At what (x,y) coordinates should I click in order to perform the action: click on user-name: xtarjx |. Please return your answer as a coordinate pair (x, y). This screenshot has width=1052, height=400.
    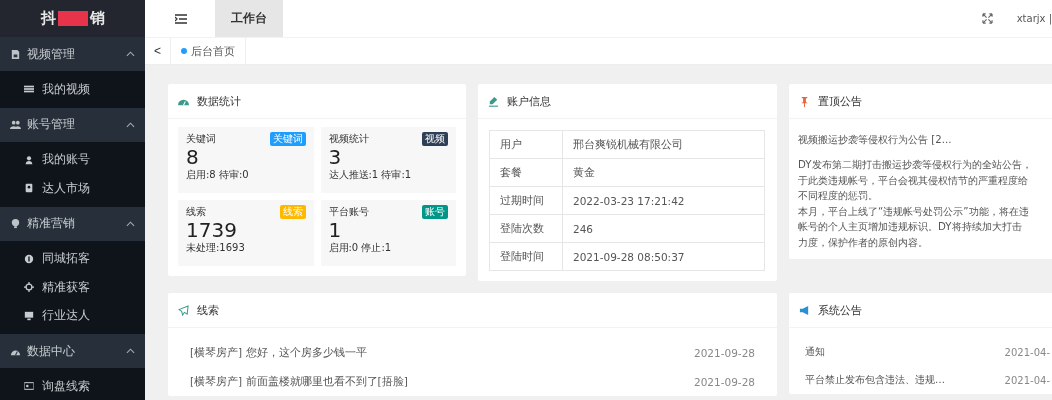
    Looking at the image, I should click on (1034, 18).